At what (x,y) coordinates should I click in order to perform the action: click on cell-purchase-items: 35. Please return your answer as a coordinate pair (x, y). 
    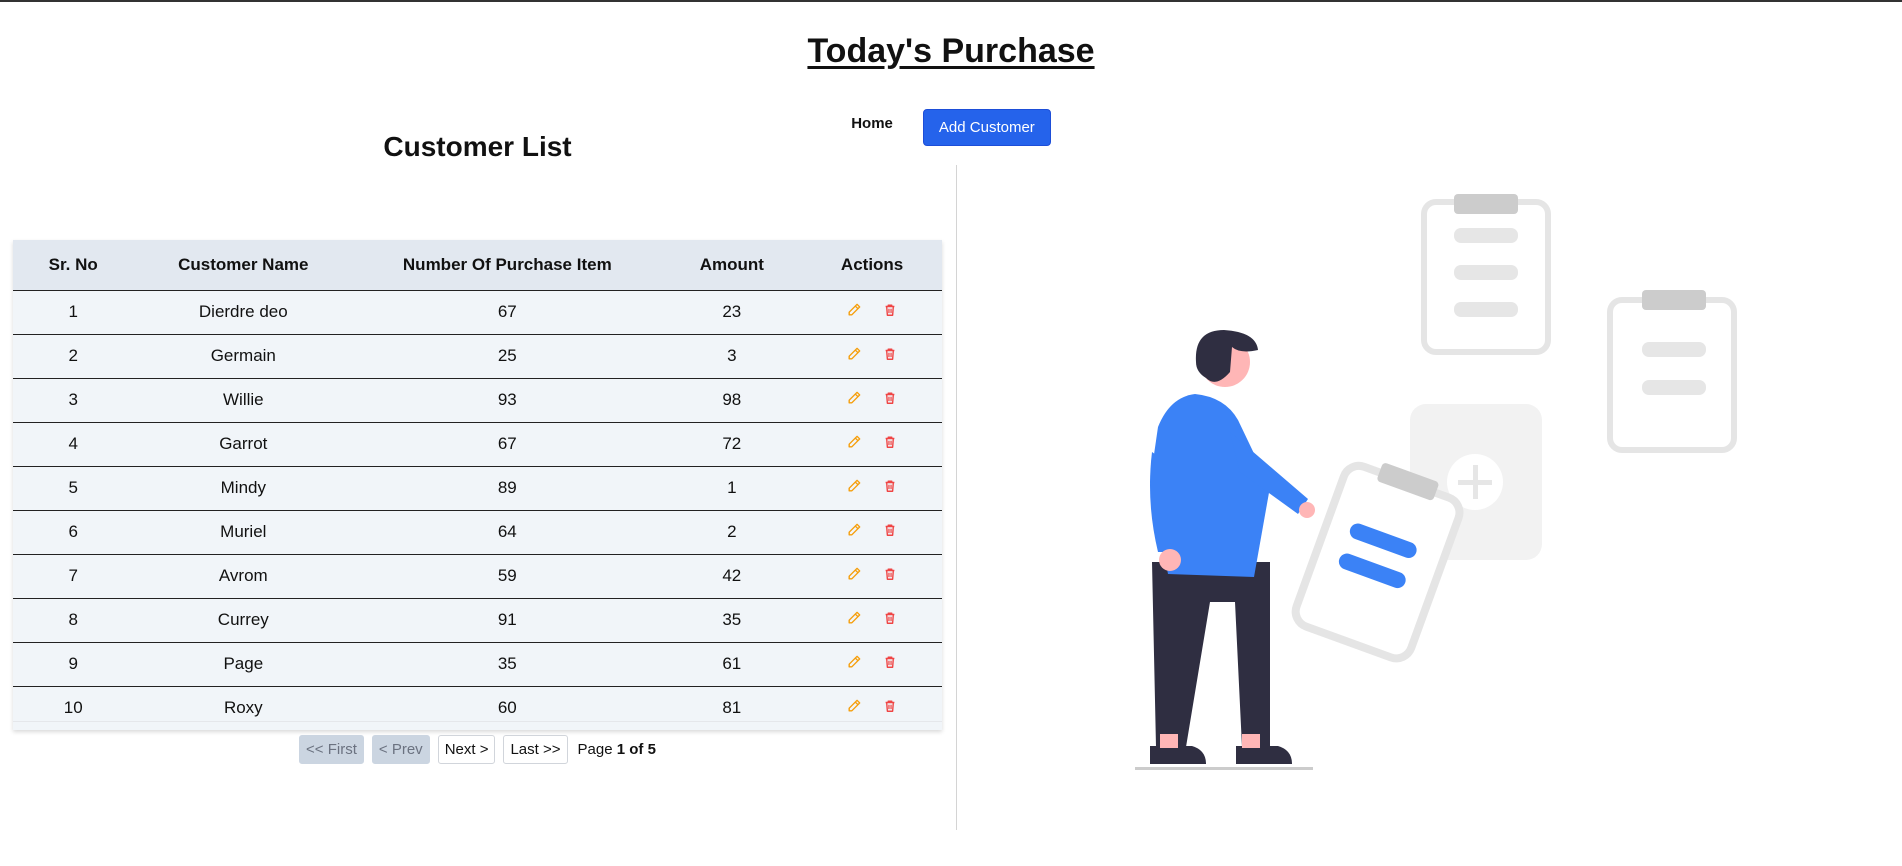
    Looking at the image, I should click on (507, 664).